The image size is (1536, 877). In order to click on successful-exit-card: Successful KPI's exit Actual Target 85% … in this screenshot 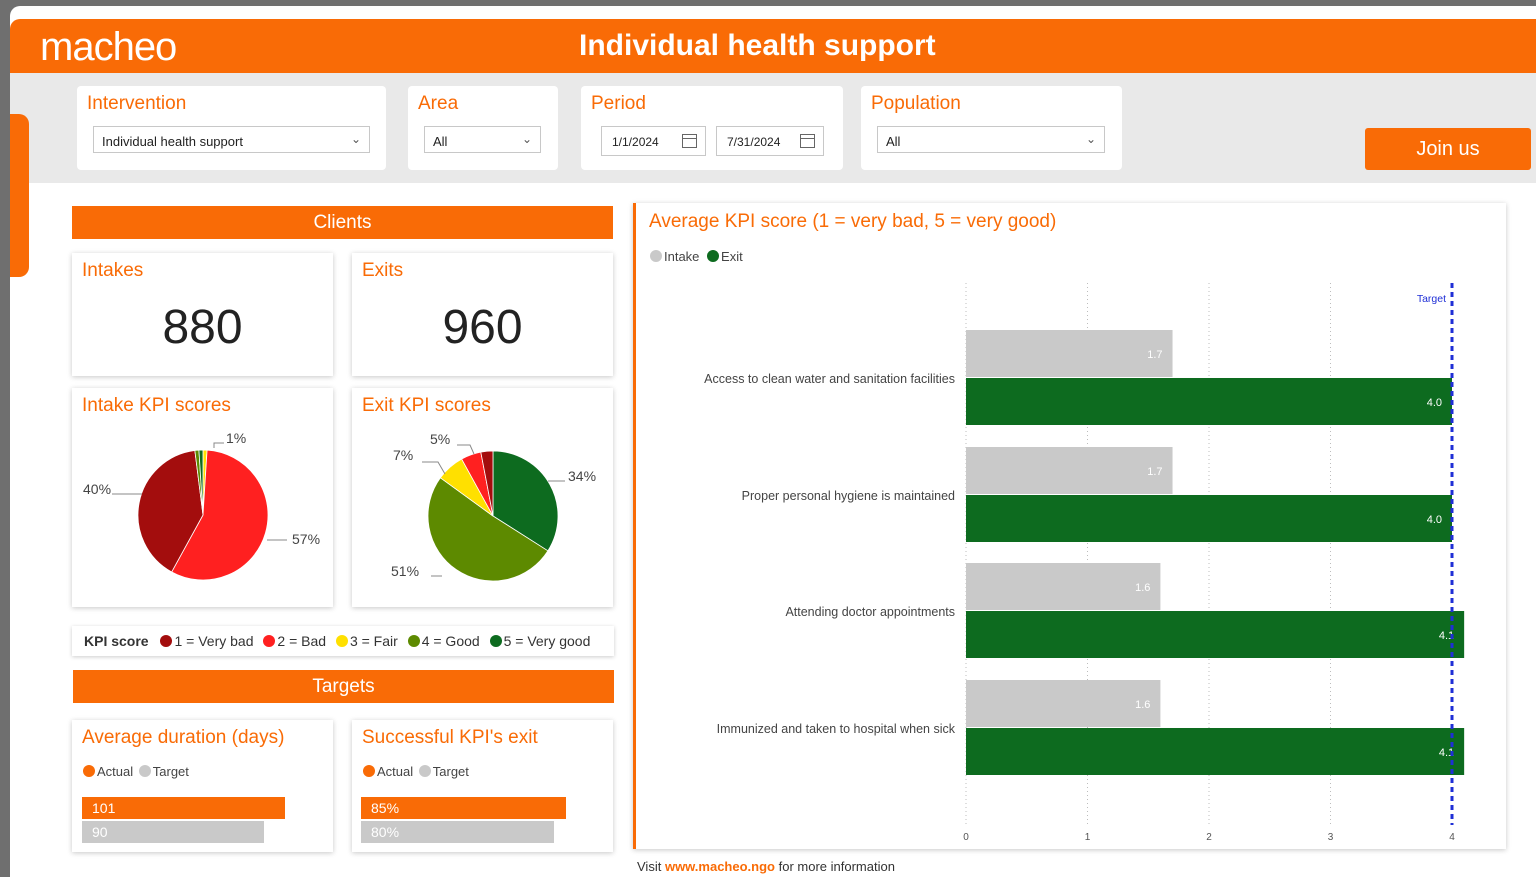, I will do `click(482, 786)`.